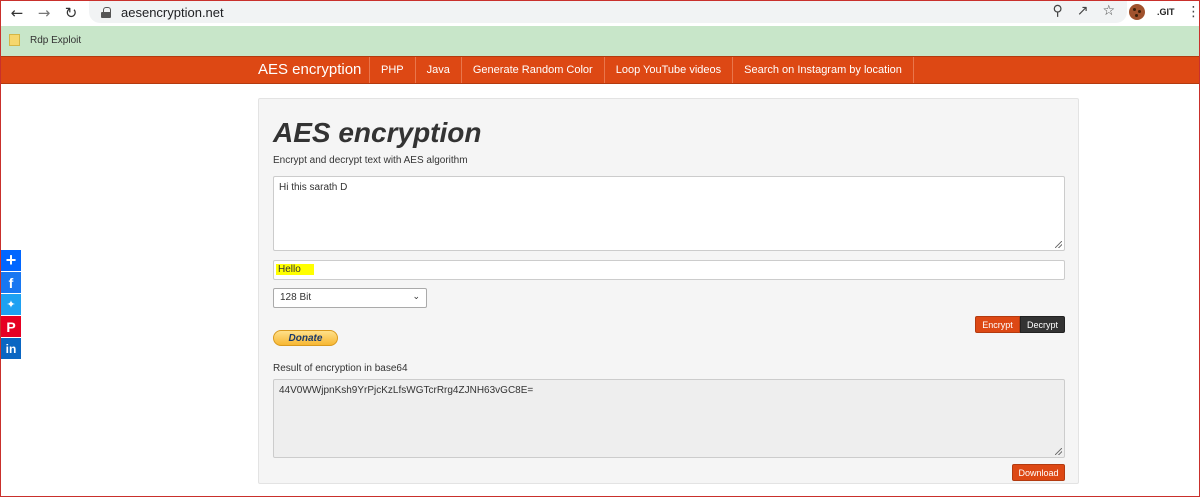  Describe the element at coordinates (313, 187) in the screenshot. I see `plaintext-value: Hi this sarath D` at that location.